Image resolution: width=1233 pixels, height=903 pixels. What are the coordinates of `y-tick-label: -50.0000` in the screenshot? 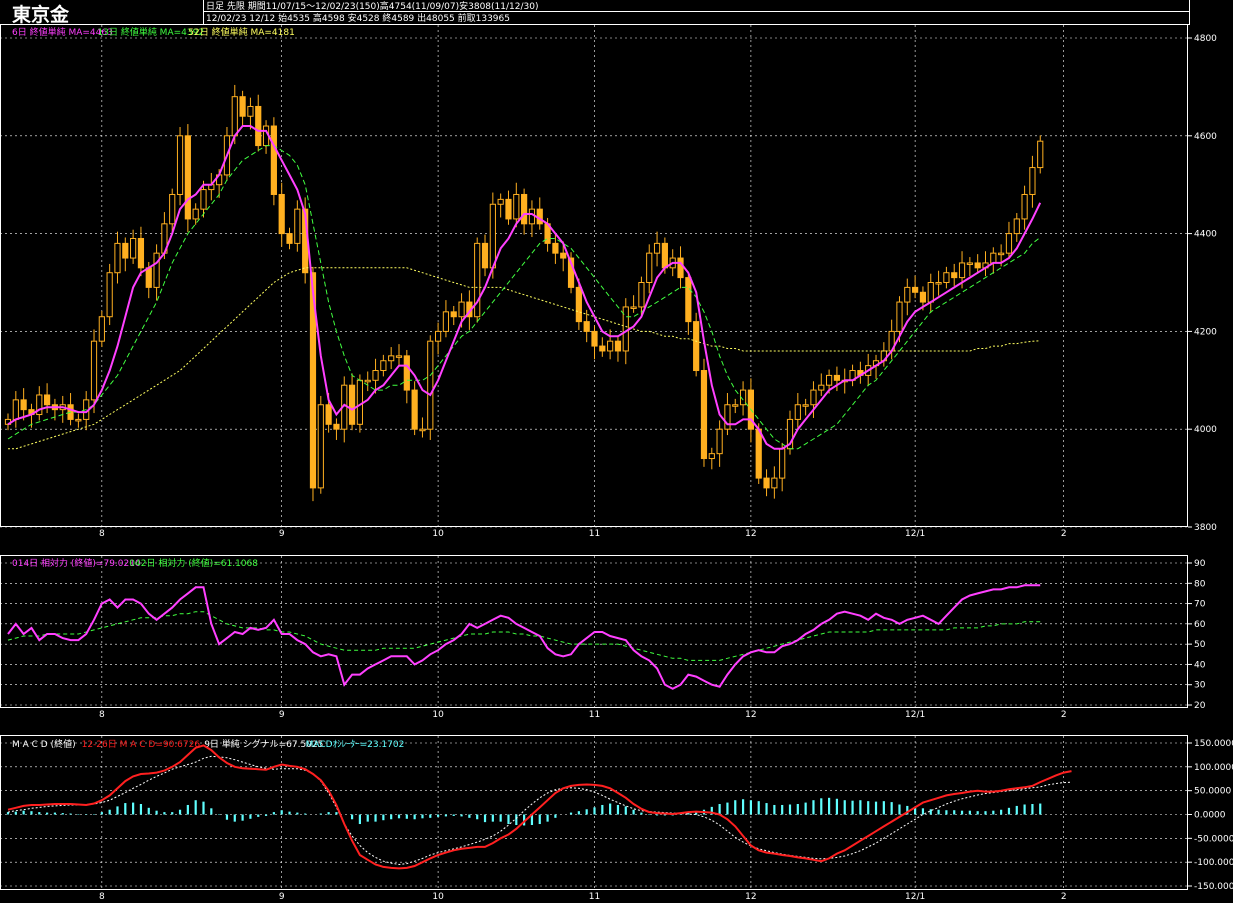 It's located at (1213, 839).